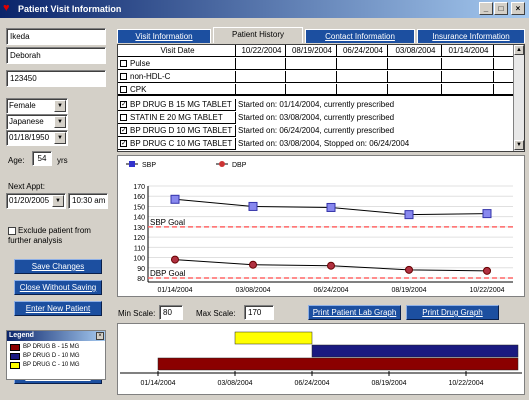 The image size is (529, 400). What do you see at coordinates (222, 164) in the screenshot?
I see `dbp-legend-marker` at bounding box center [222, 164].